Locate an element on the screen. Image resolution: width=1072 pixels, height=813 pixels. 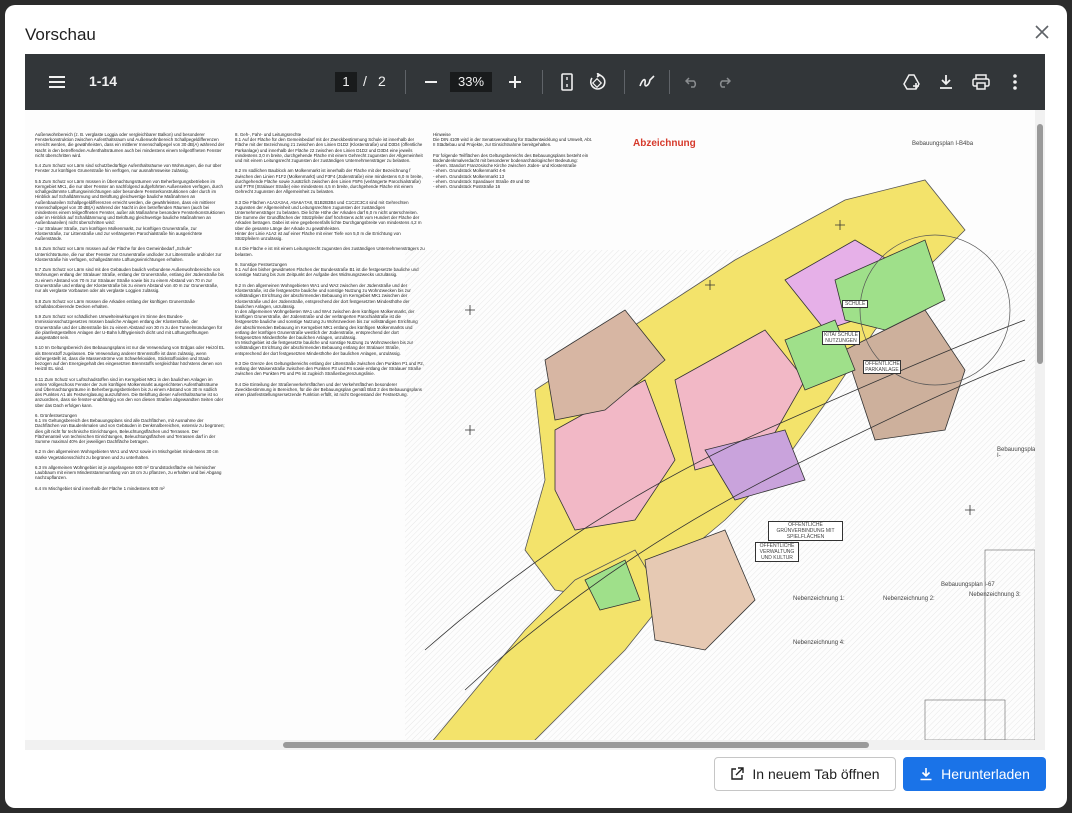
print-icon is located at coordinates (981, 82).